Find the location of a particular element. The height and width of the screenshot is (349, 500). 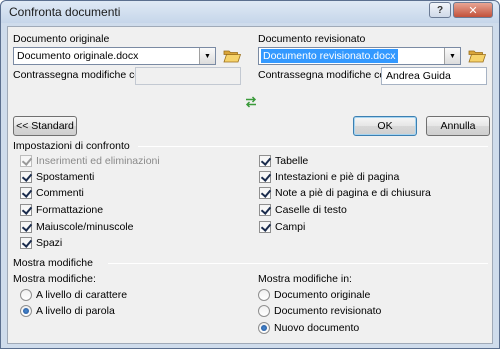

standard-toggle-button: << Standard is located at coordinates (45, 126).